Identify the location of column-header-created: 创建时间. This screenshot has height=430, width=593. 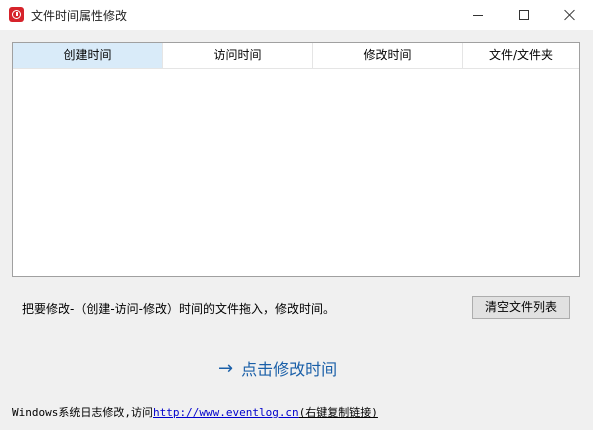
(88, 55).